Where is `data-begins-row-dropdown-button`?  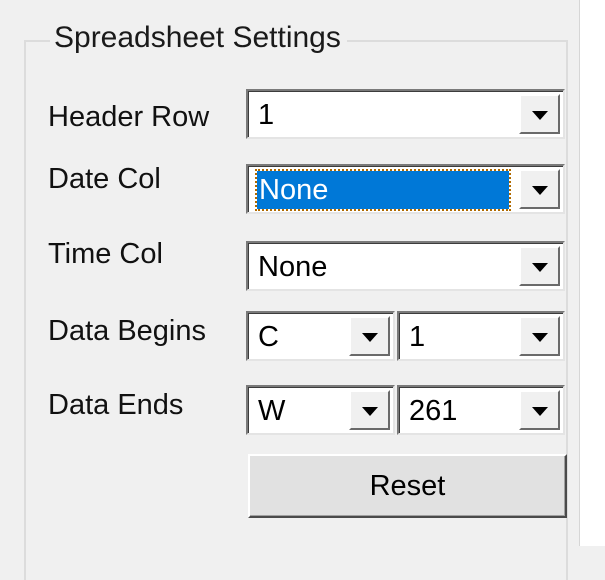 data-begins-row-dropdown-button is located at coordinates (539, 336).